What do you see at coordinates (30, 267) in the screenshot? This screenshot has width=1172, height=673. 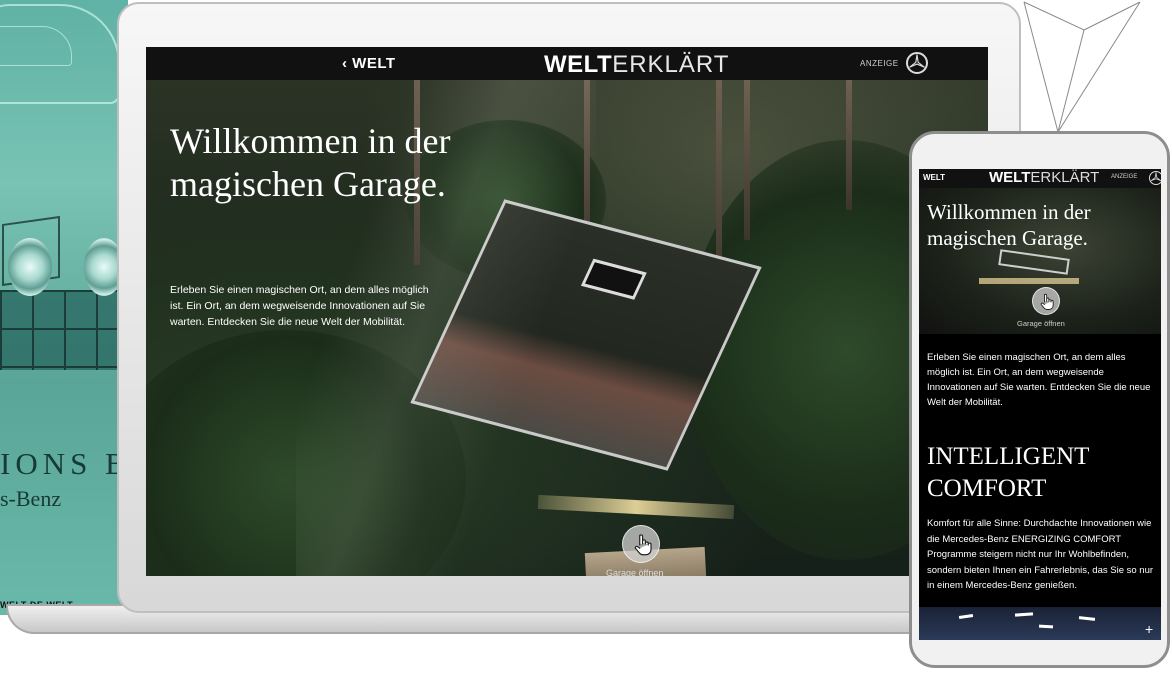 I see `background-wheel-left` at bounding box center [30, 267].